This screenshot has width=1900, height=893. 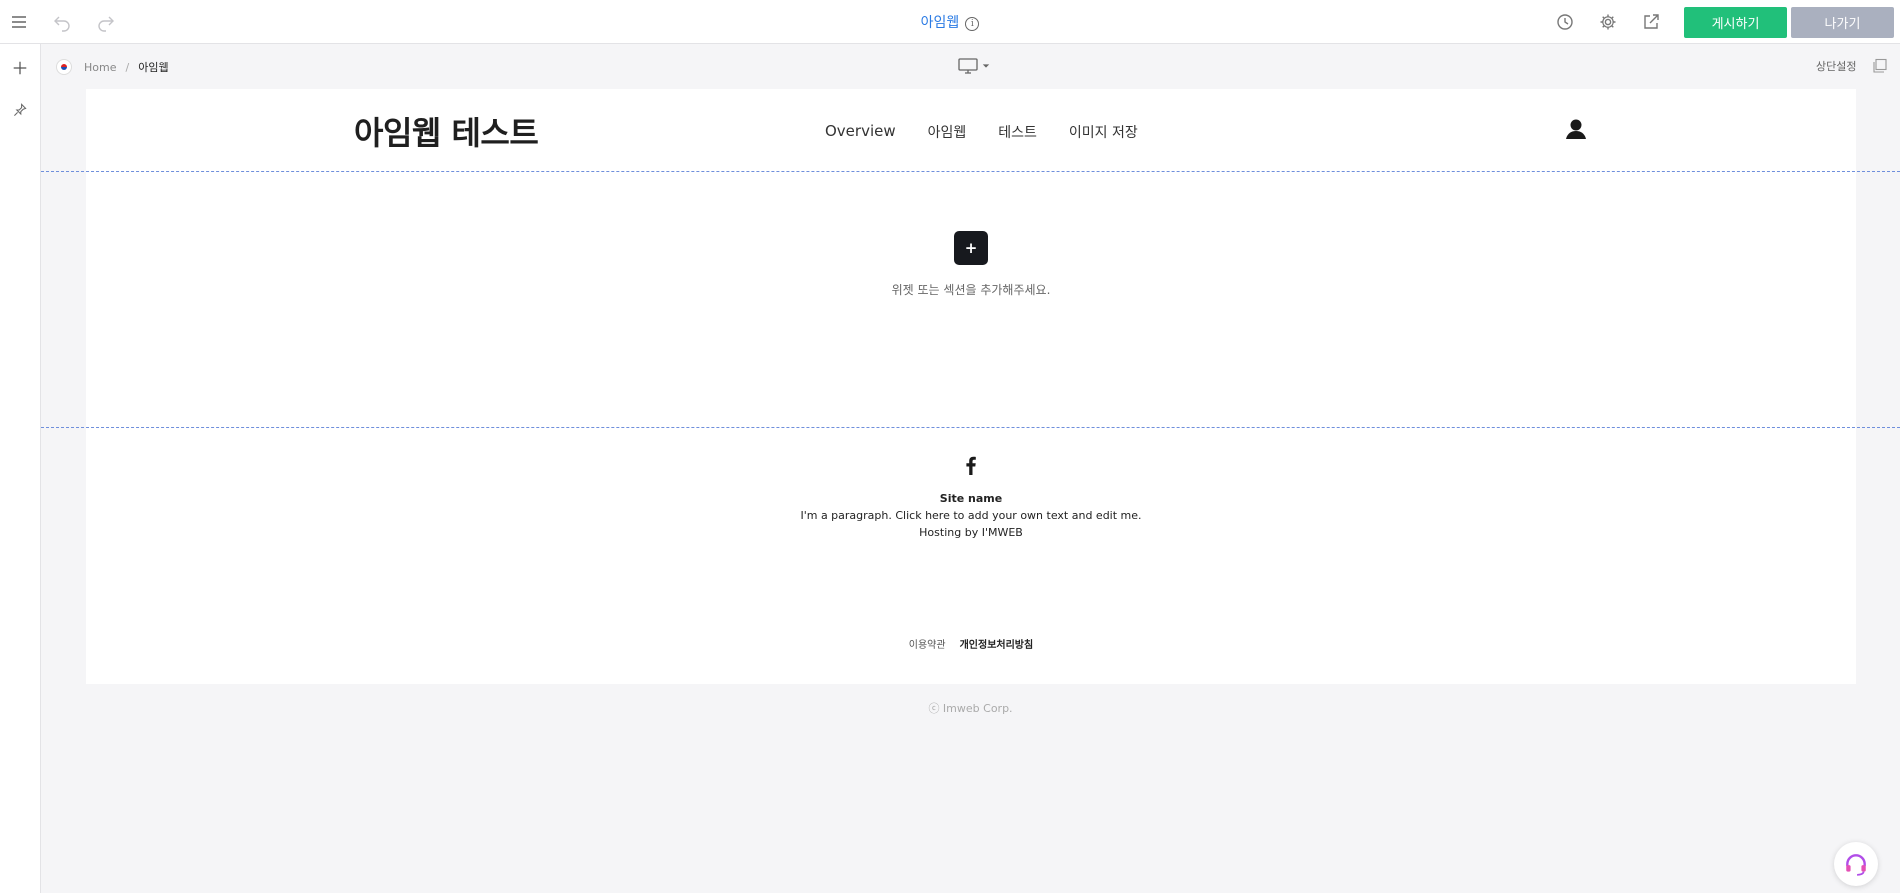 I want to click on user-icon, so click(x=1576, y=129).